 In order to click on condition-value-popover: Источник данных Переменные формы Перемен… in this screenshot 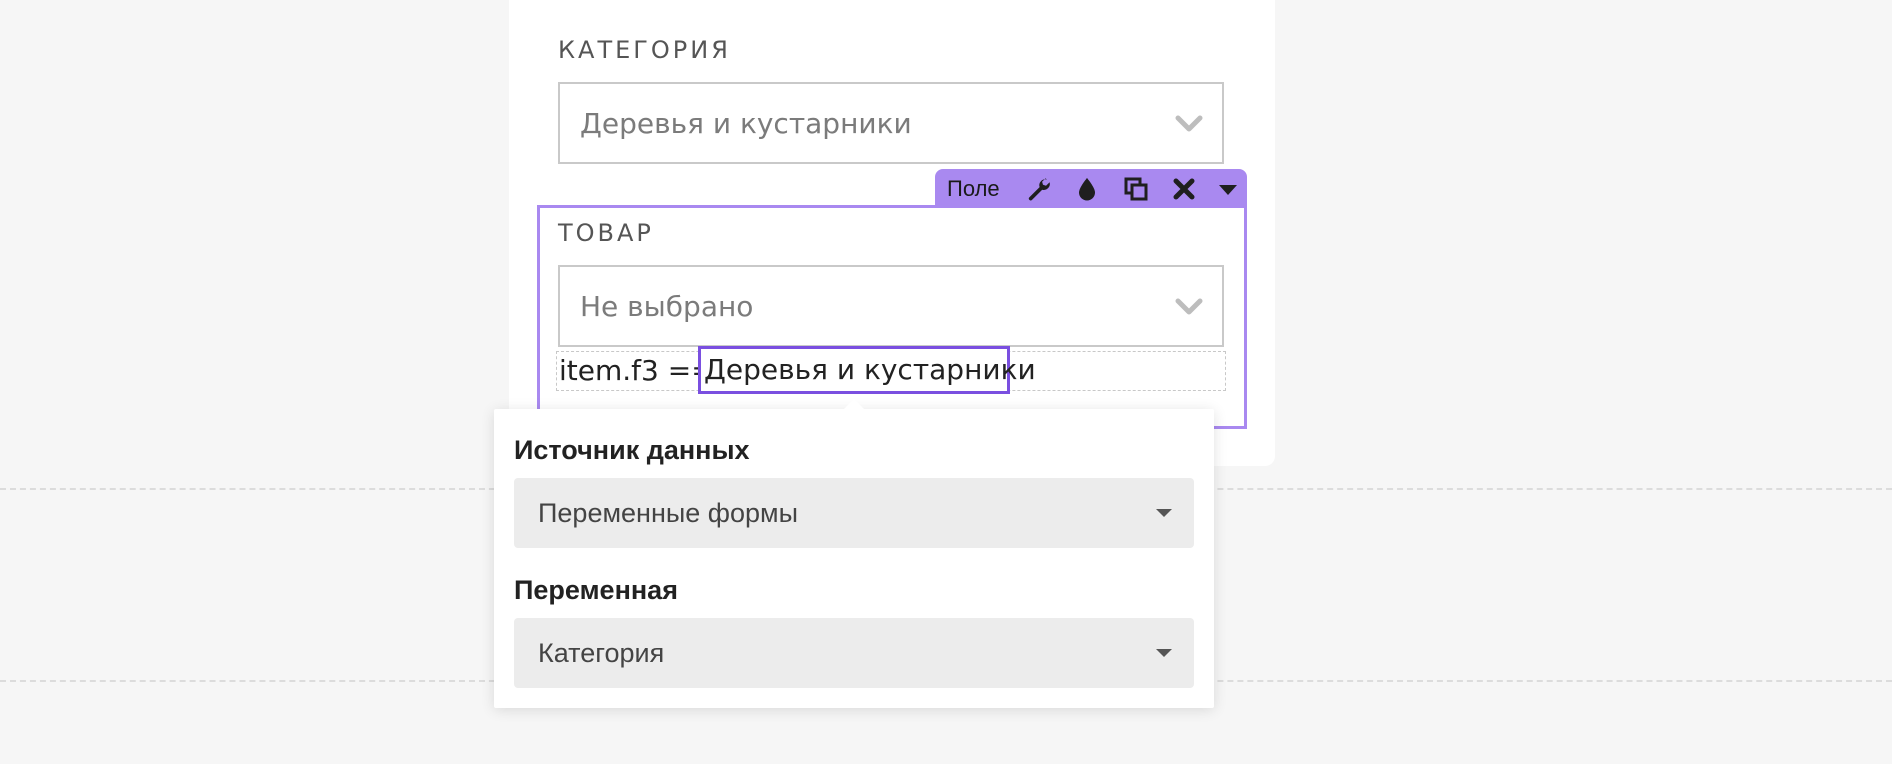, I will do `click(854, 558)`.